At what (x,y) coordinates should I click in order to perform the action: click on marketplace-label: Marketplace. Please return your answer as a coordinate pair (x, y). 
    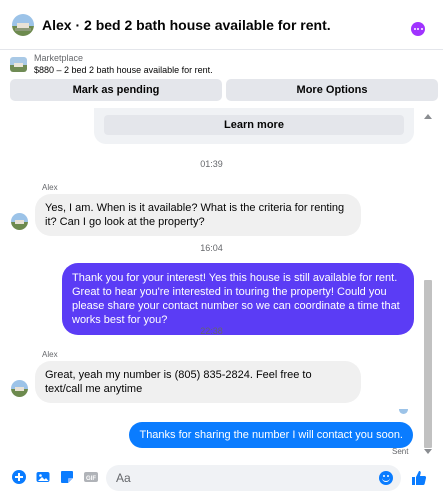
    Looking at the image, I should click on (59, 58).